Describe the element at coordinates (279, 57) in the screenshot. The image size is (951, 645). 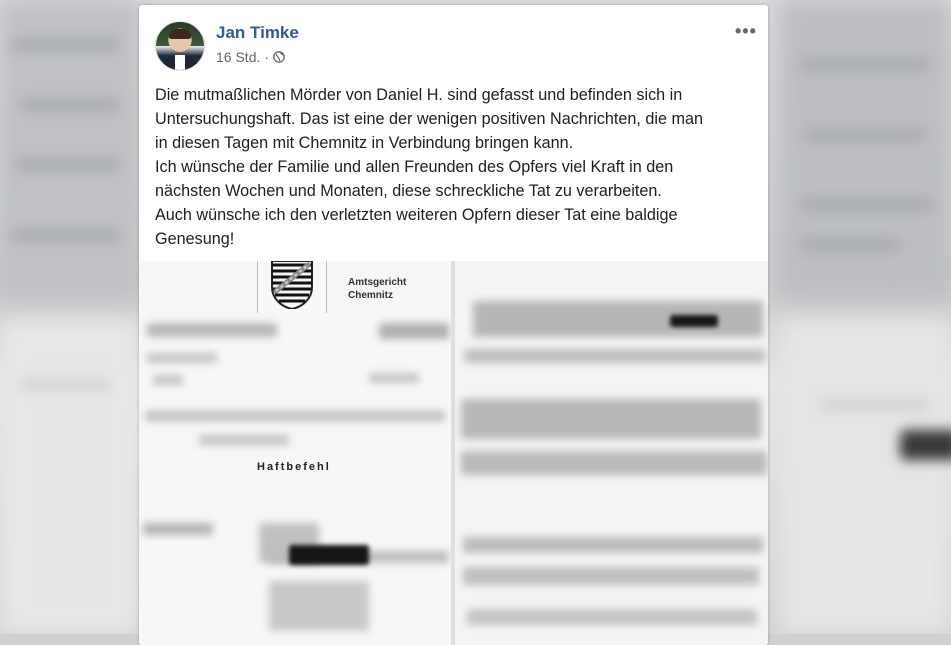
I see `globe-icon` at that location.